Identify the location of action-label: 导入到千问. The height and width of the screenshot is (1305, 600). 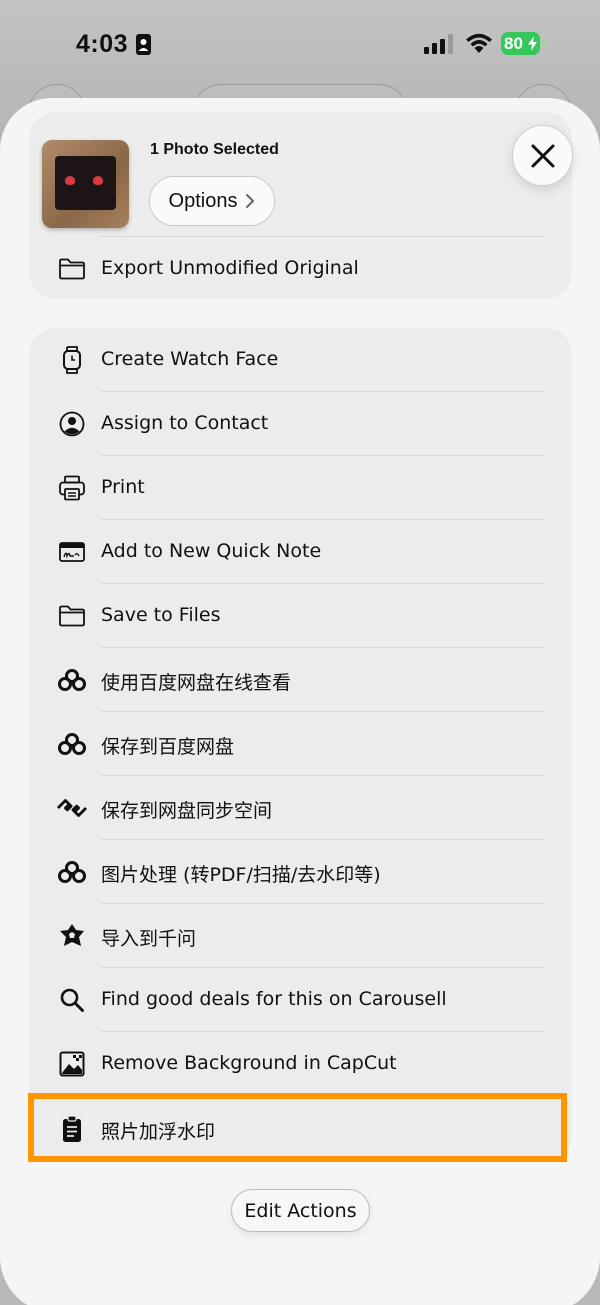
(149, 939).